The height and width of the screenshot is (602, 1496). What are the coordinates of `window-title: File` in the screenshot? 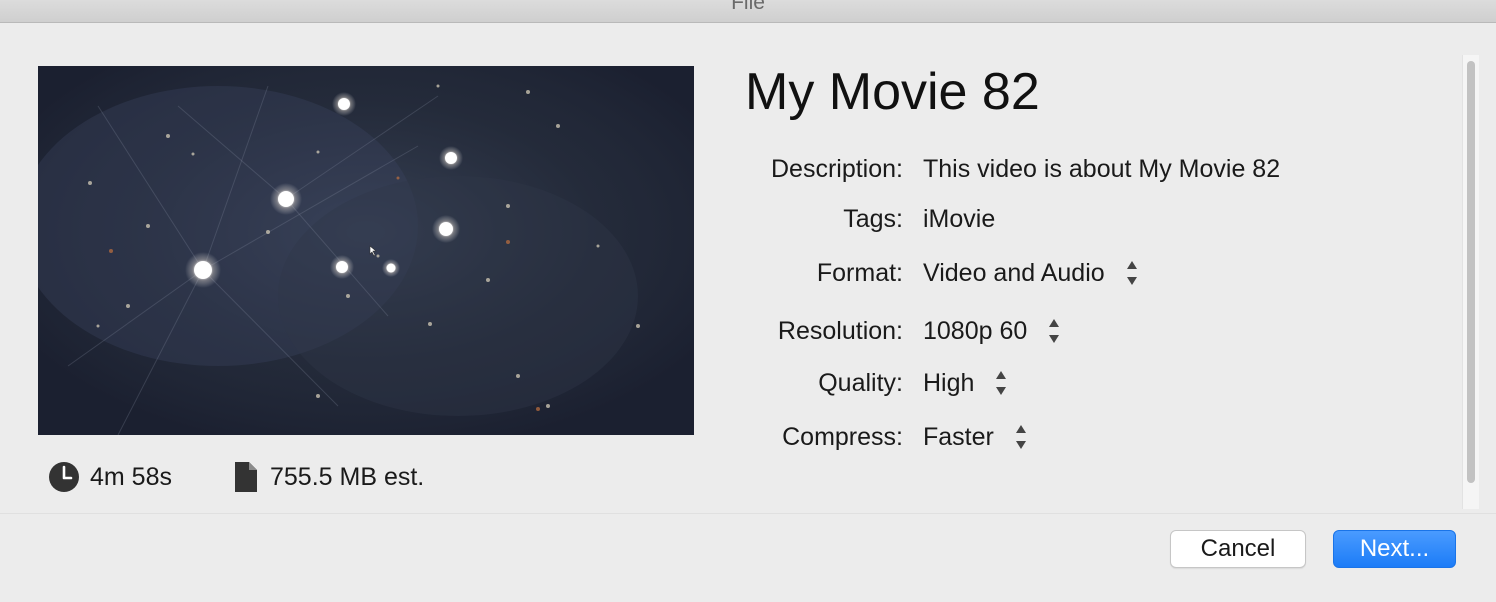 It's located at (748, 7).